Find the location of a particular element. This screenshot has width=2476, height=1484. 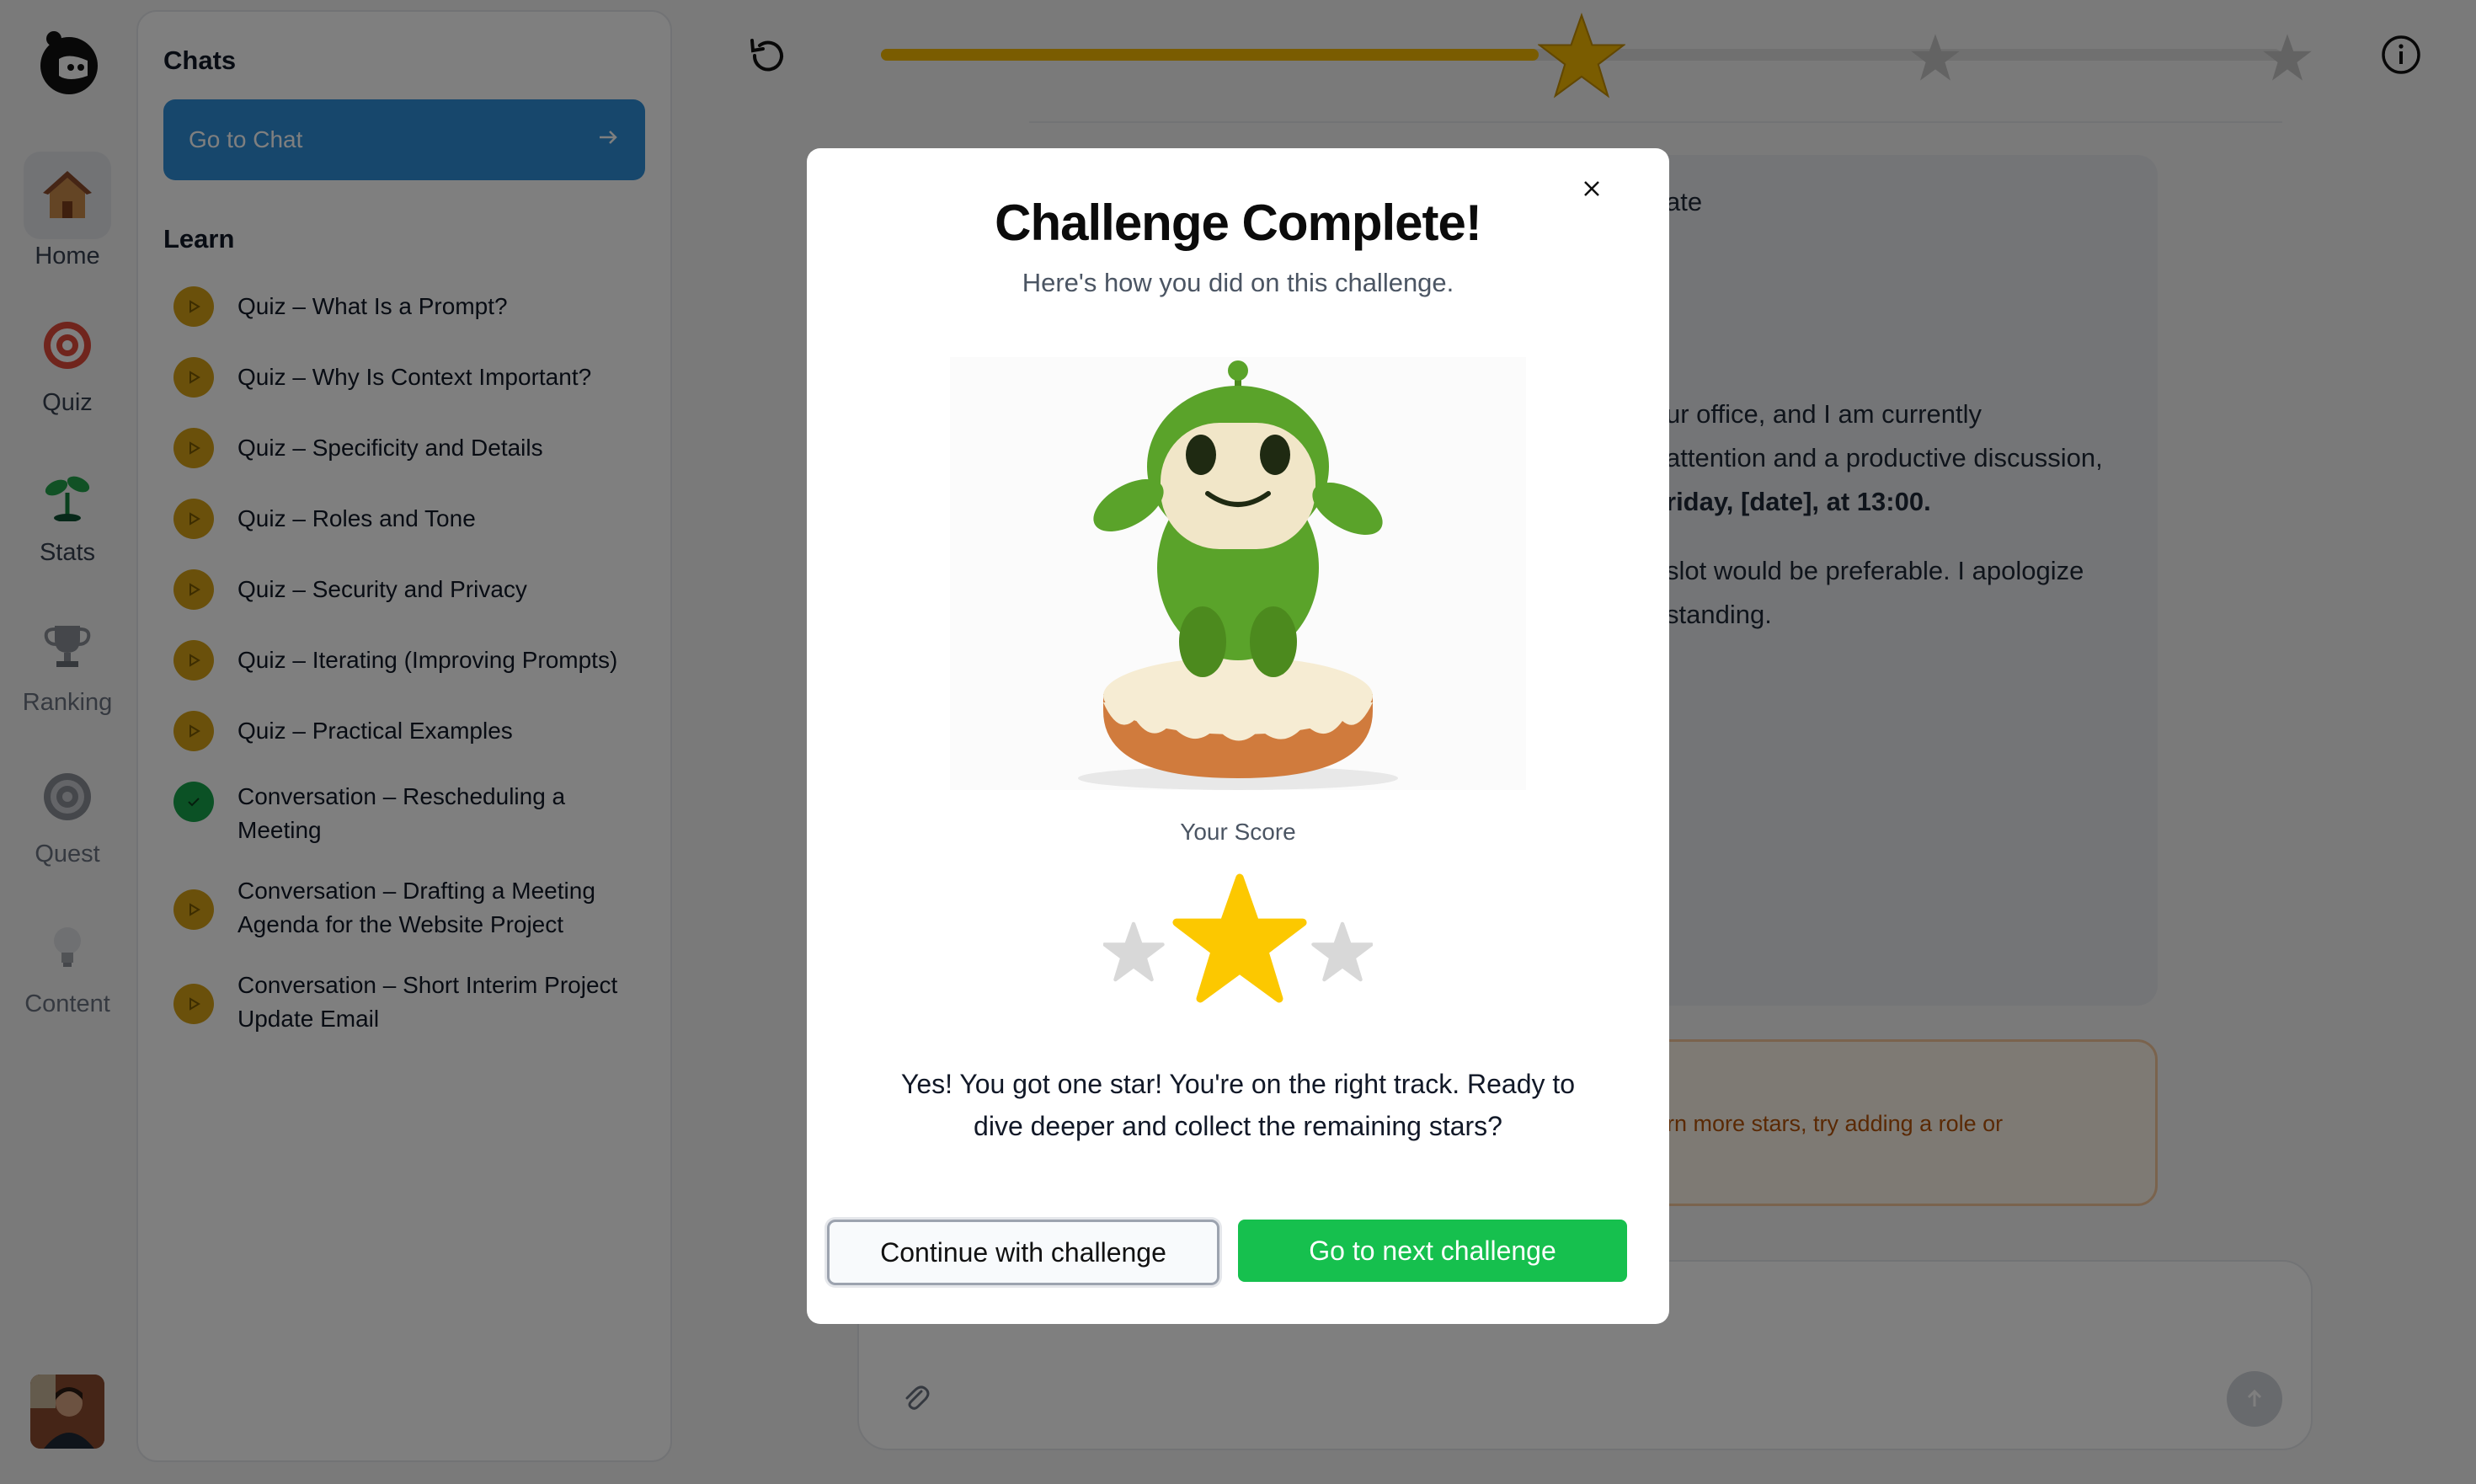

score-star-earned-icon is located at coordinates (1239, 938).